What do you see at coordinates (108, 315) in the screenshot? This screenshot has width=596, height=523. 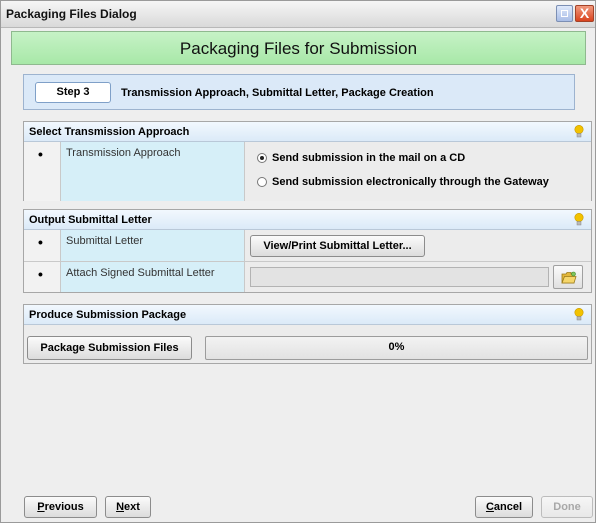 I see `package-section-title: Produce Submission Package` at bounding box center [108, 315].